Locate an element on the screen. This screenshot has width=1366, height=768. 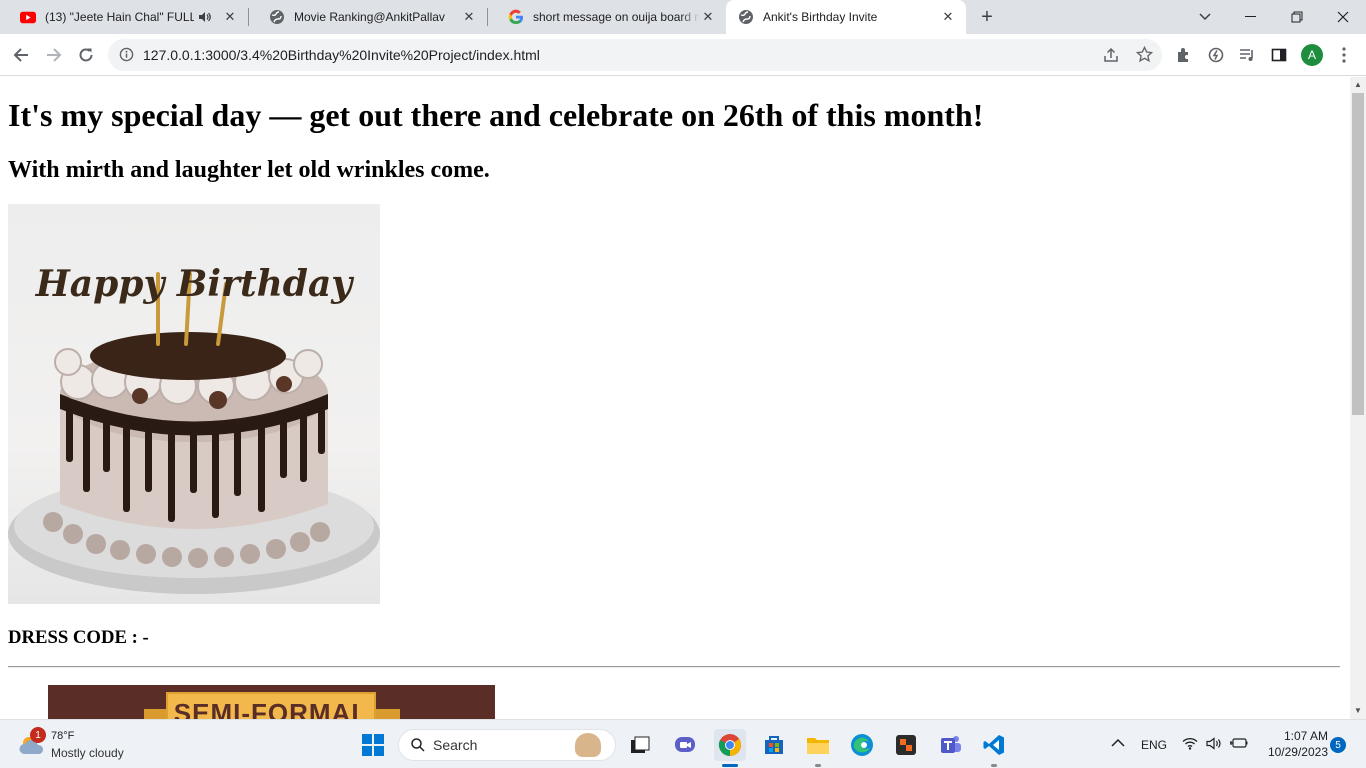
battery-icon is located at coordinates (1239, 744).